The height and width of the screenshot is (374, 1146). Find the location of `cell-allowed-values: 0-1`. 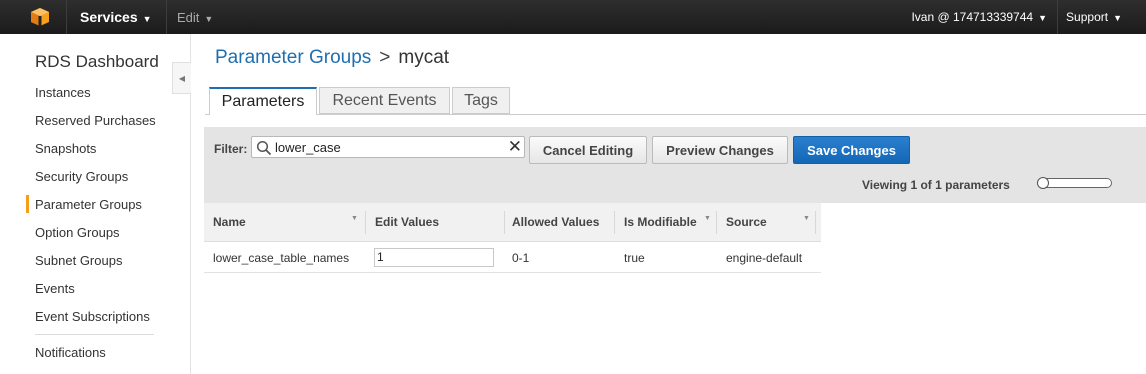

cell-allowed-values: 0-1 is located at coordinates (521, 258).